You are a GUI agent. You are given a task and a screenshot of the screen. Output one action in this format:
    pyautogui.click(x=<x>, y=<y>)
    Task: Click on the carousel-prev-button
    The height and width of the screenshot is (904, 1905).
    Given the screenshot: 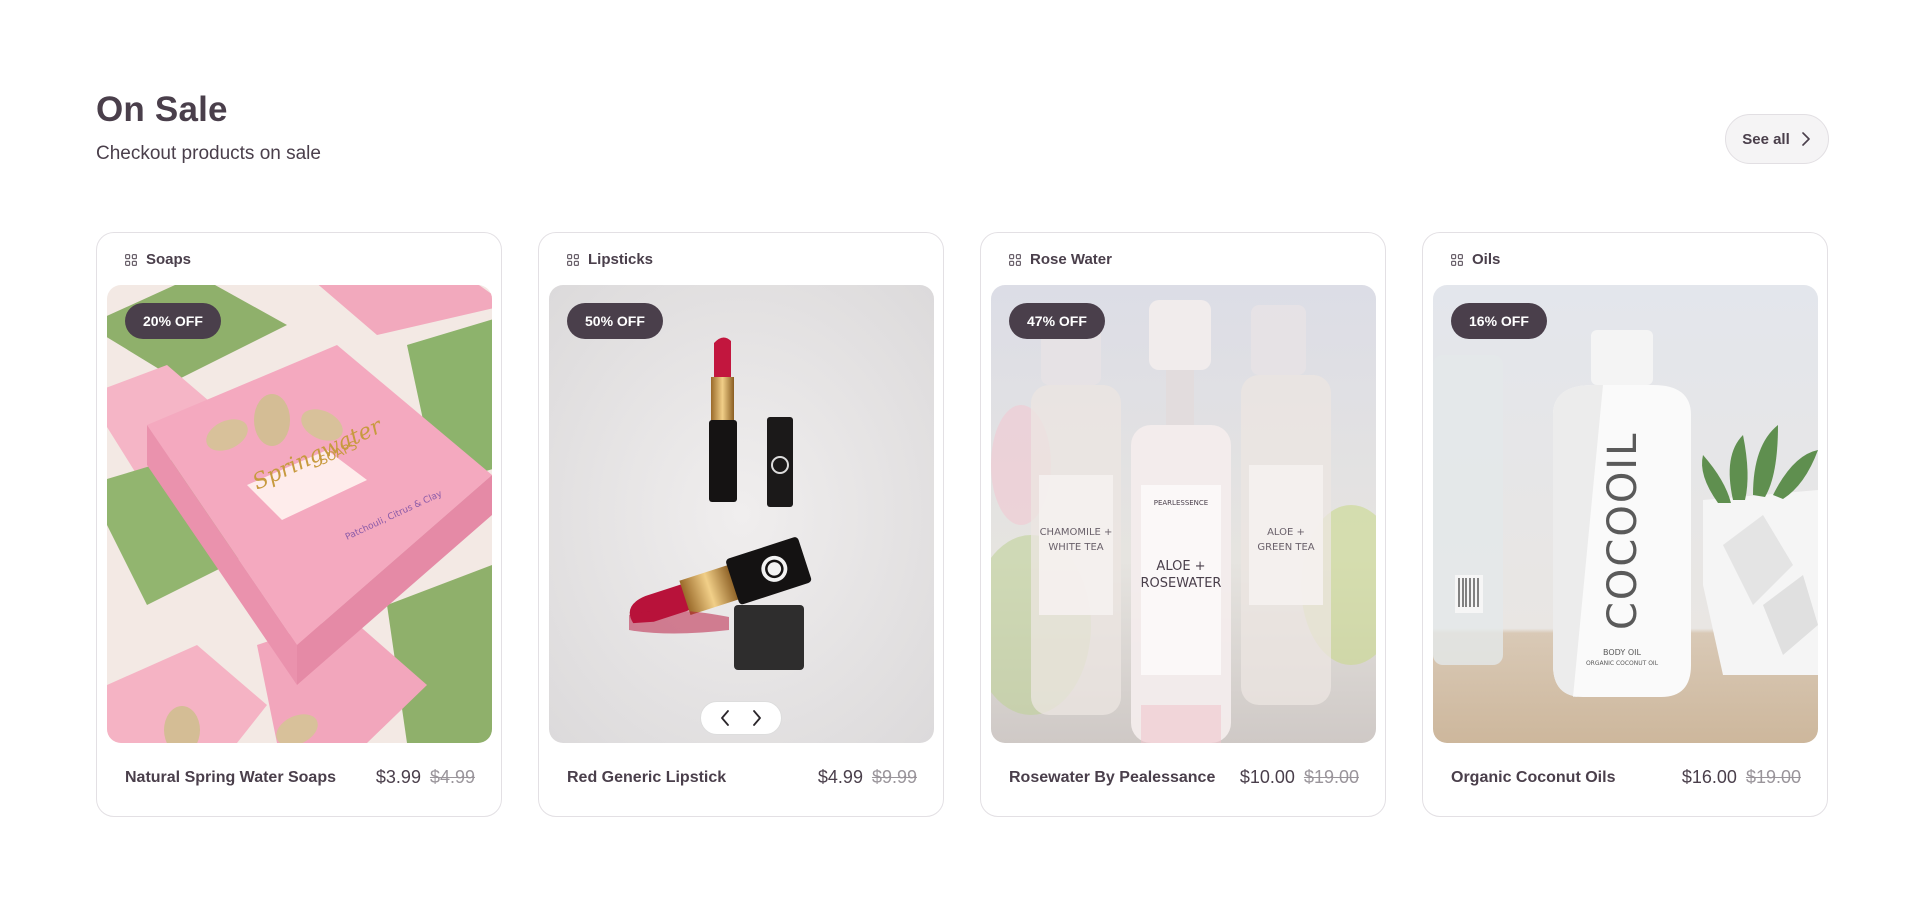 What is the action you would take?
    pyautogui.click(x=725, y=718)
    